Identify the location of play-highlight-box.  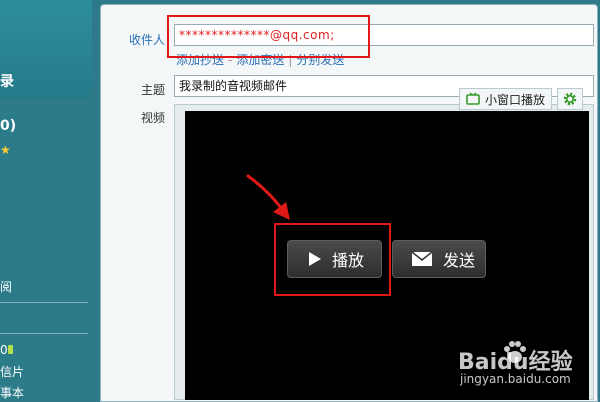
(332, 259).